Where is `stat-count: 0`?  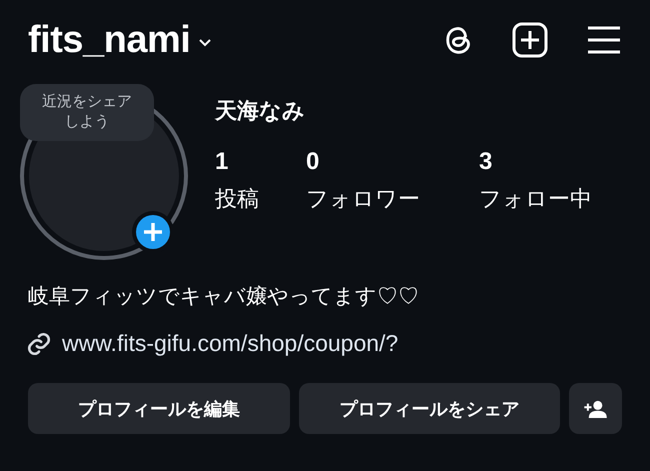
stat-count: 0 is located at coordinates (392, 162).